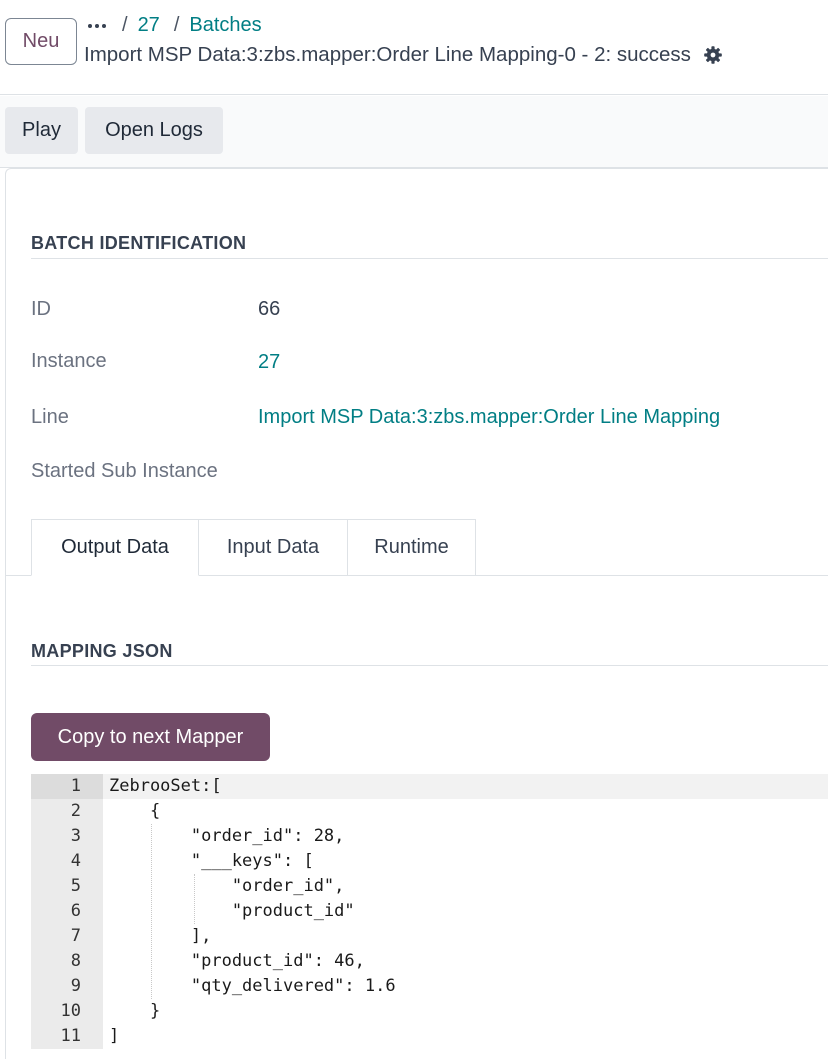  I want to click on line-number: 11, so click(70, 1036).